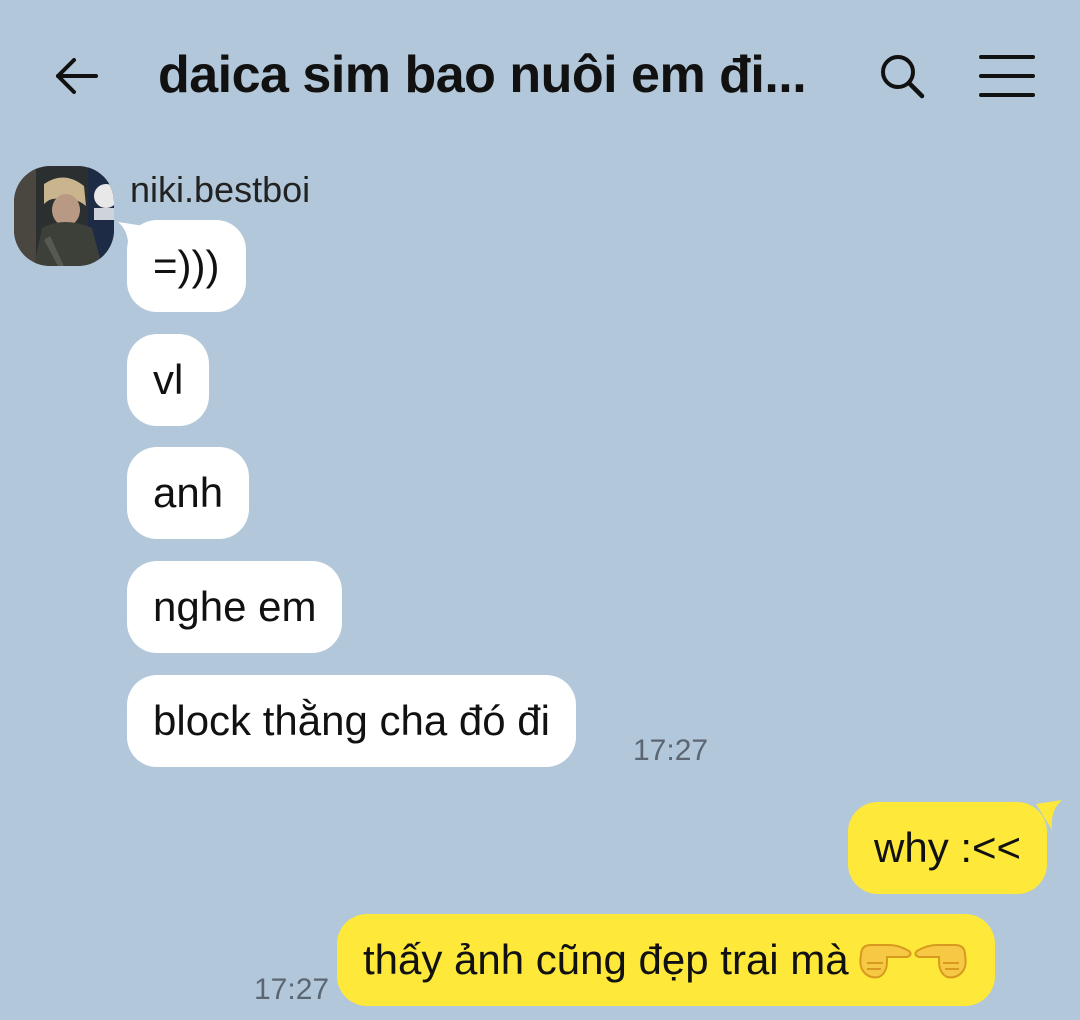 This screenshot has height=1020, width=1080. I want to click on sender-avatar, so click(64, 216).